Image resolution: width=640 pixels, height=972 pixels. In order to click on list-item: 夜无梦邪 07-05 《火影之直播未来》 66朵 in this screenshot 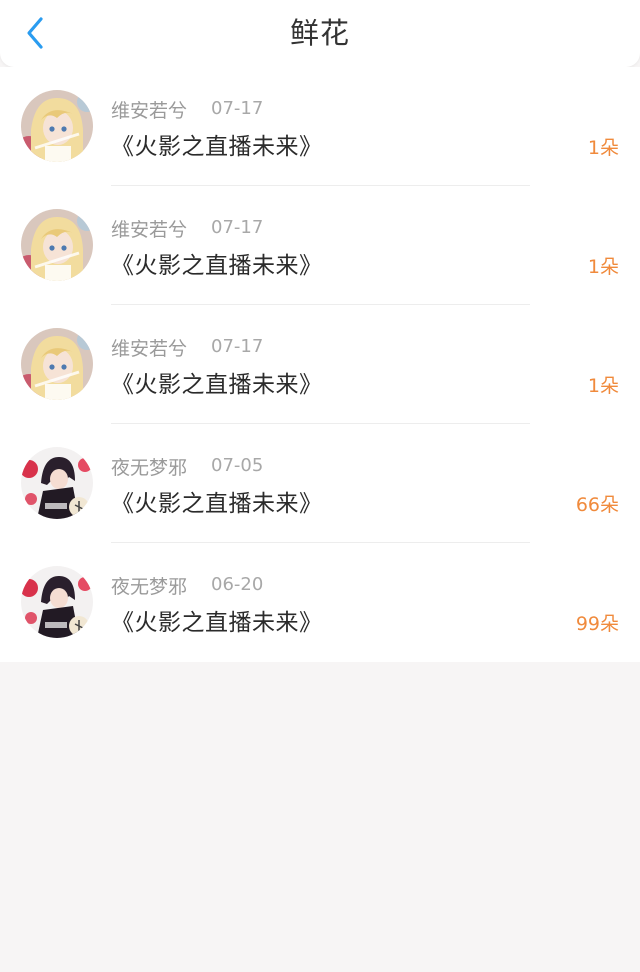, I will do `click(320, 483)`.